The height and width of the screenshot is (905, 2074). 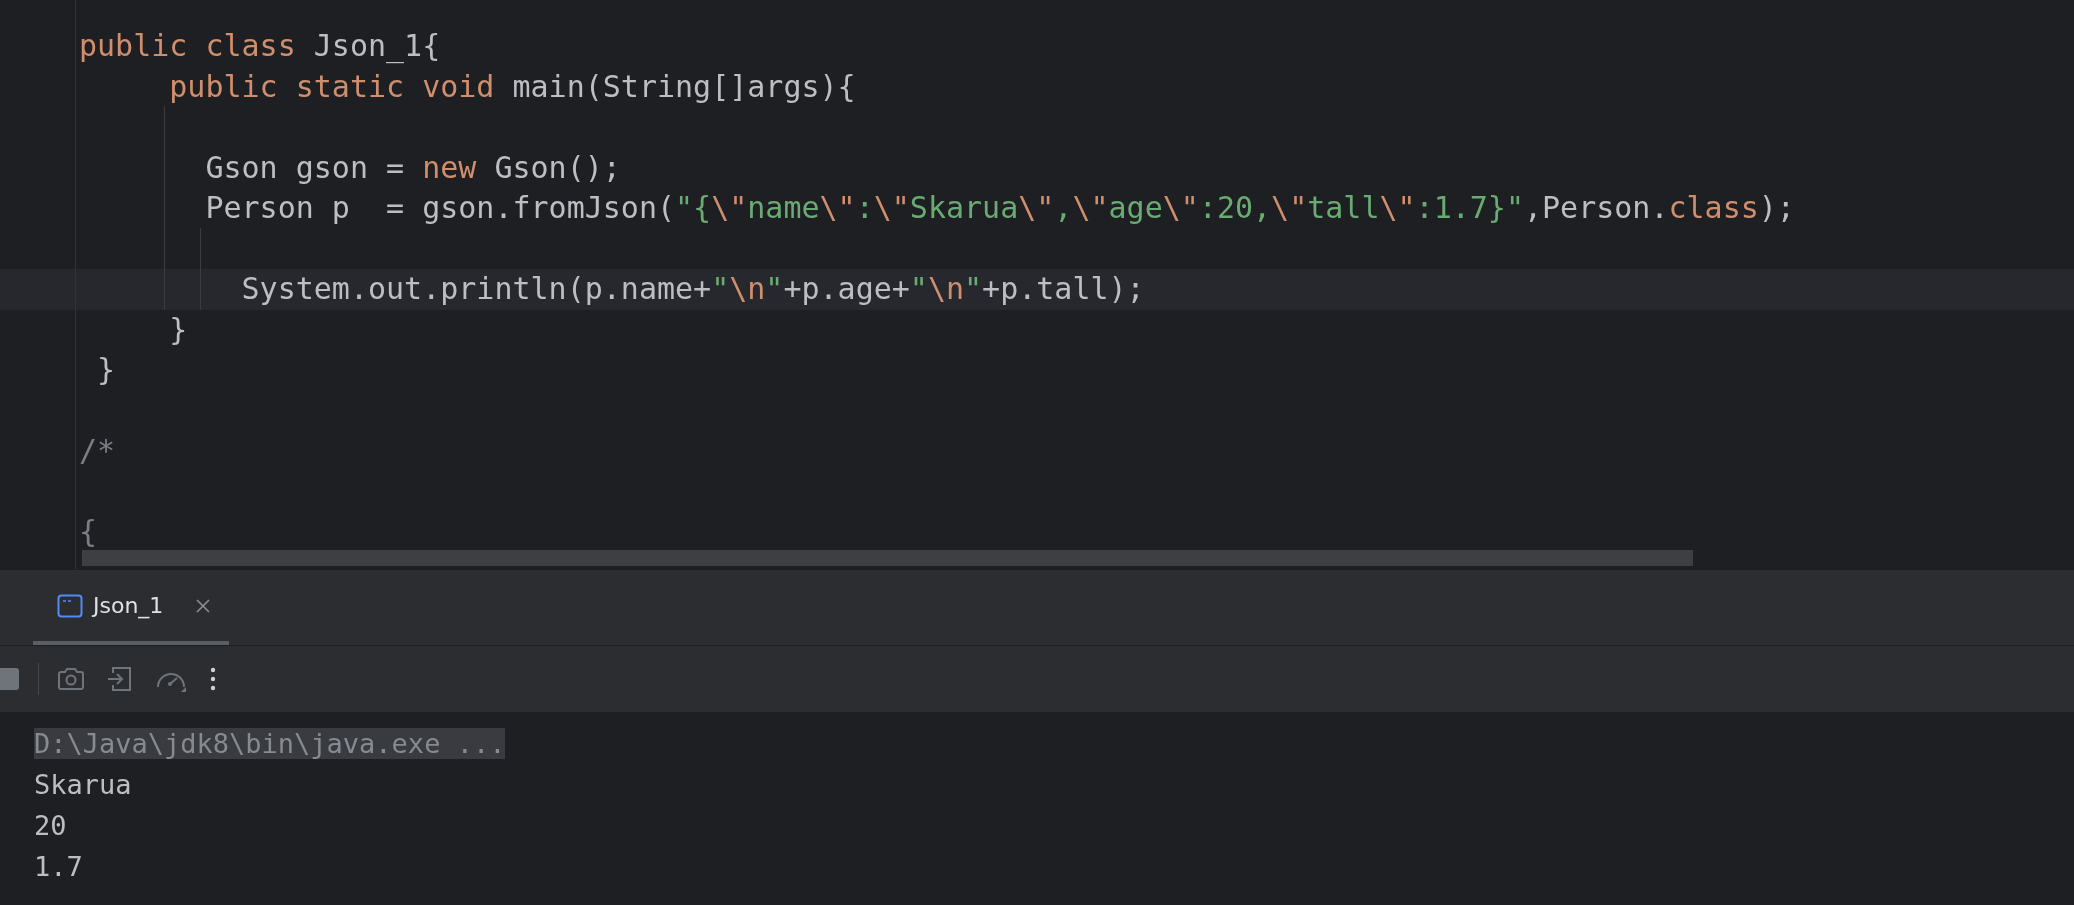 What do you see at coordinates (131, 607) in the screenshot?
I see `run-tab: Json_1` at bounding box center [131, 607].